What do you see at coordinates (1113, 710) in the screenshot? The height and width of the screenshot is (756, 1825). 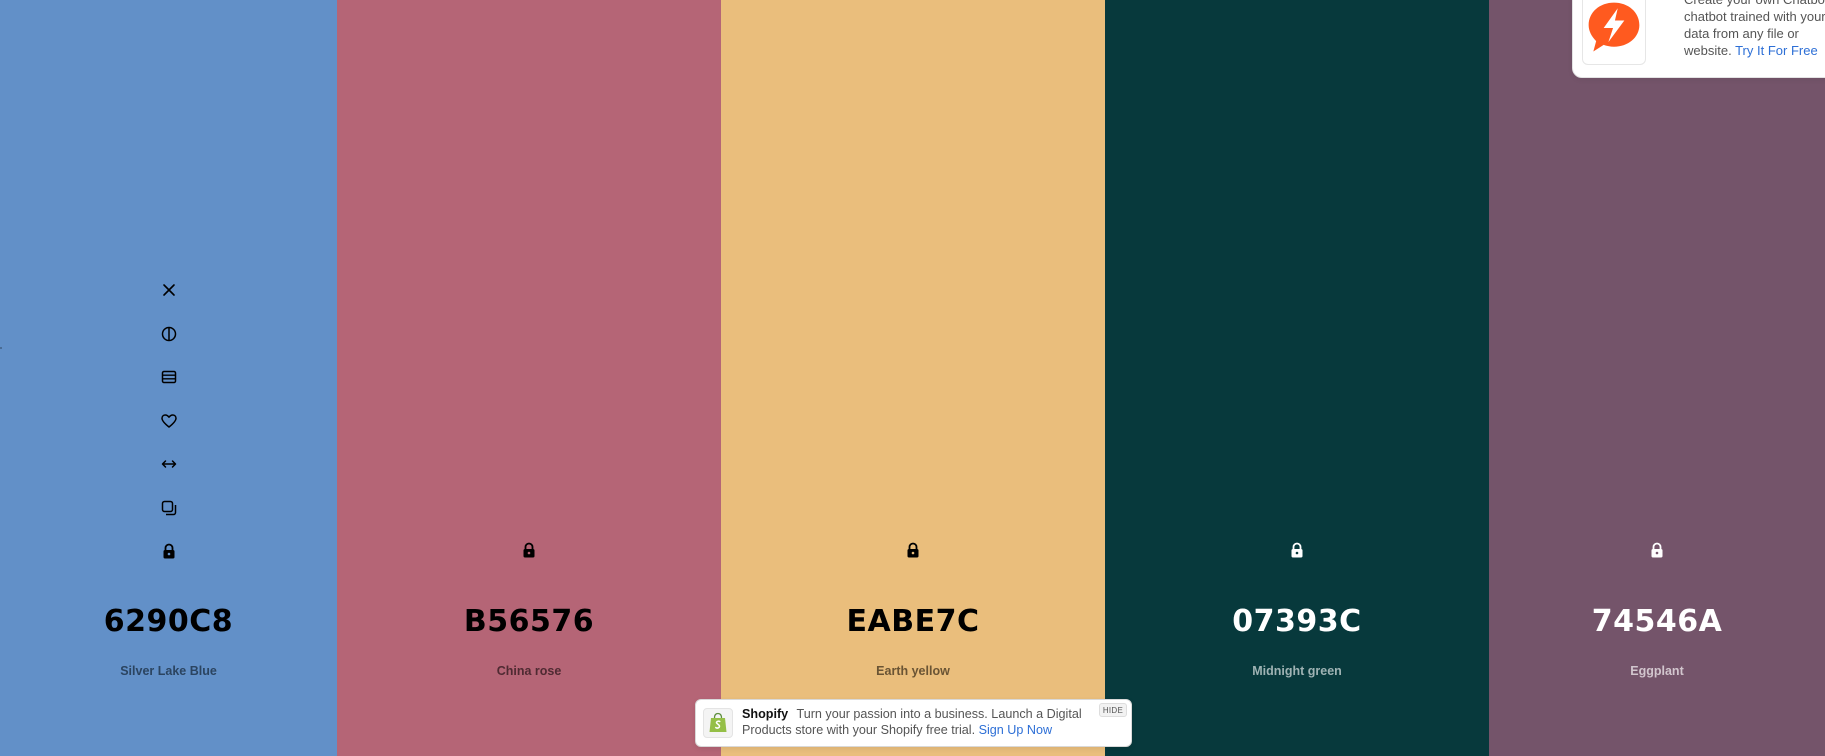 I see `hide-button: HIDE` at bounding box center [1113, 710].